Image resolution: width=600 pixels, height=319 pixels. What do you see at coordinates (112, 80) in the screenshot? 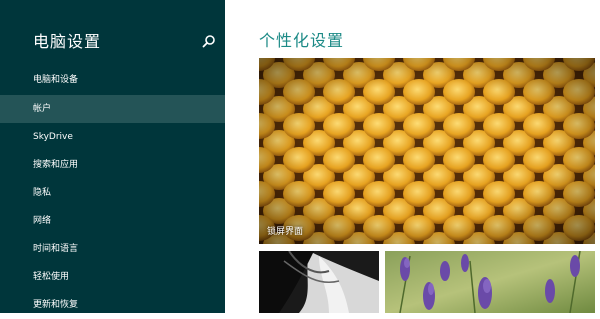
I see `sidebar-item-pc-and-devices: 电脑和设备` at bounding box center [112, 80].